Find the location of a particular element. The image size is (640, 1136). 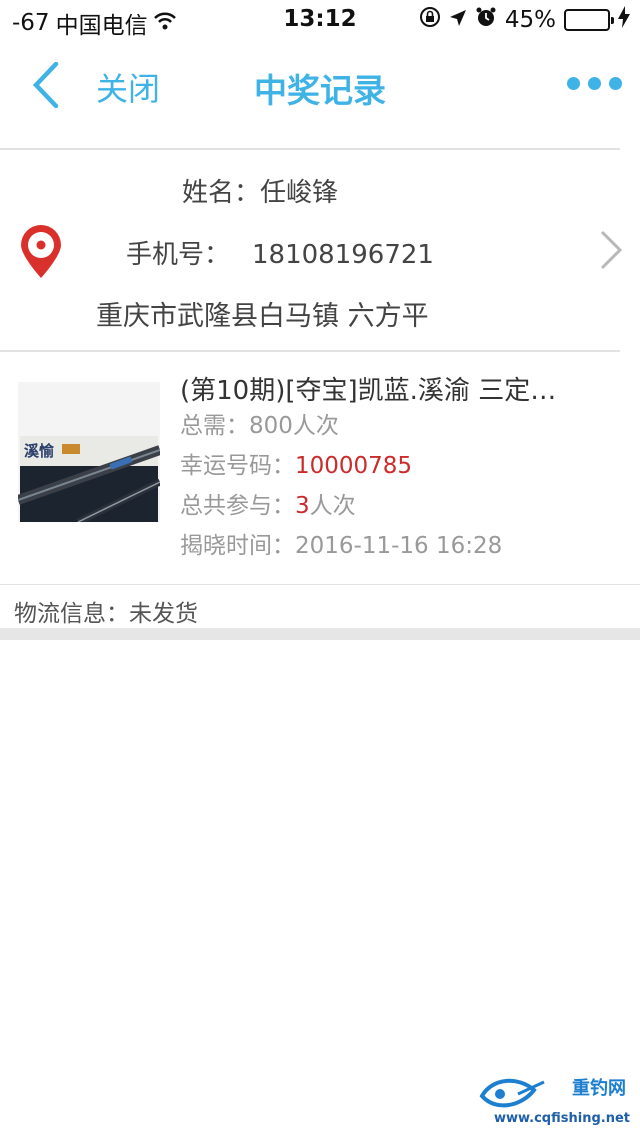

status-bar: -67 中国电信 13:12 45% is located at coordinates (320, 20).